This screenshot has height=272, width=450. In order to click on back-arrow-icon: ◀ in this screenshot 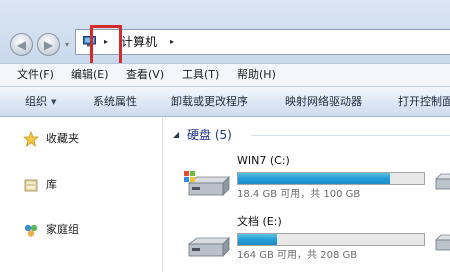, I will do `click(21, 44)`.